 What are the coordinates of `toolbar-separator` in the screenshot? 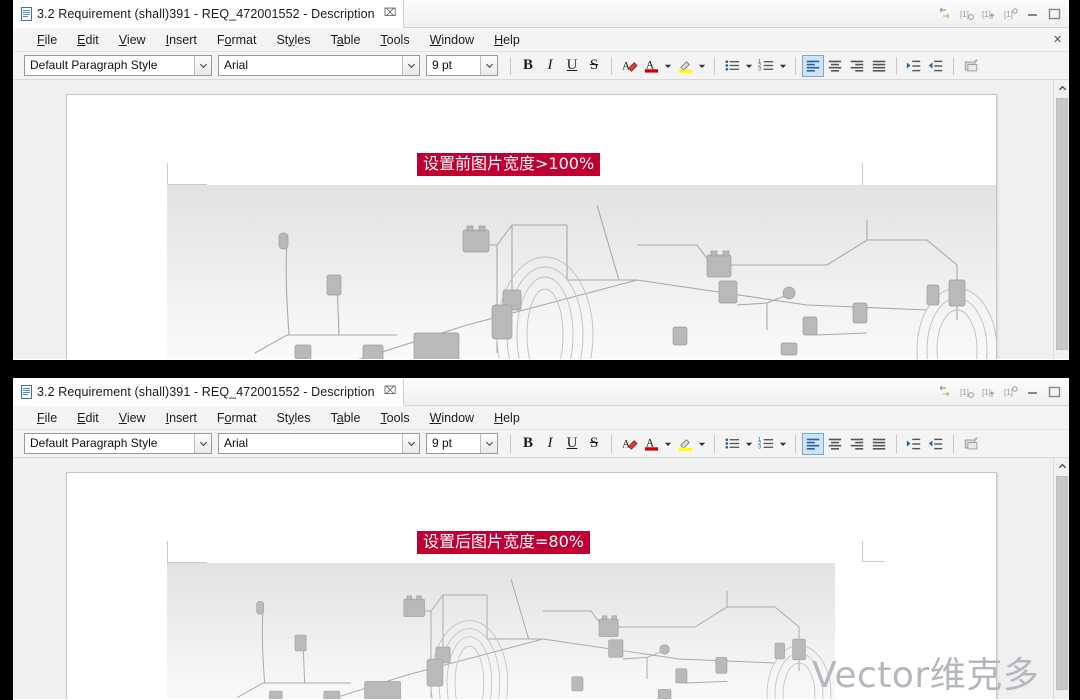 It's located at (896, 443).